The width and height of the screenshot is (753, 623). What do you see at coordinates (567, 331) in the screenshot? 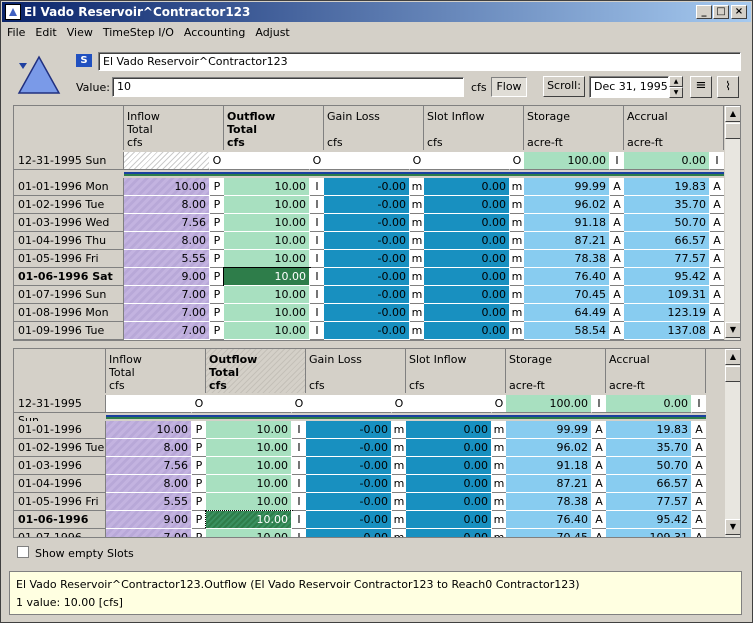
I see `table-value-cell: 58.54` at bounding box center [567, 331].